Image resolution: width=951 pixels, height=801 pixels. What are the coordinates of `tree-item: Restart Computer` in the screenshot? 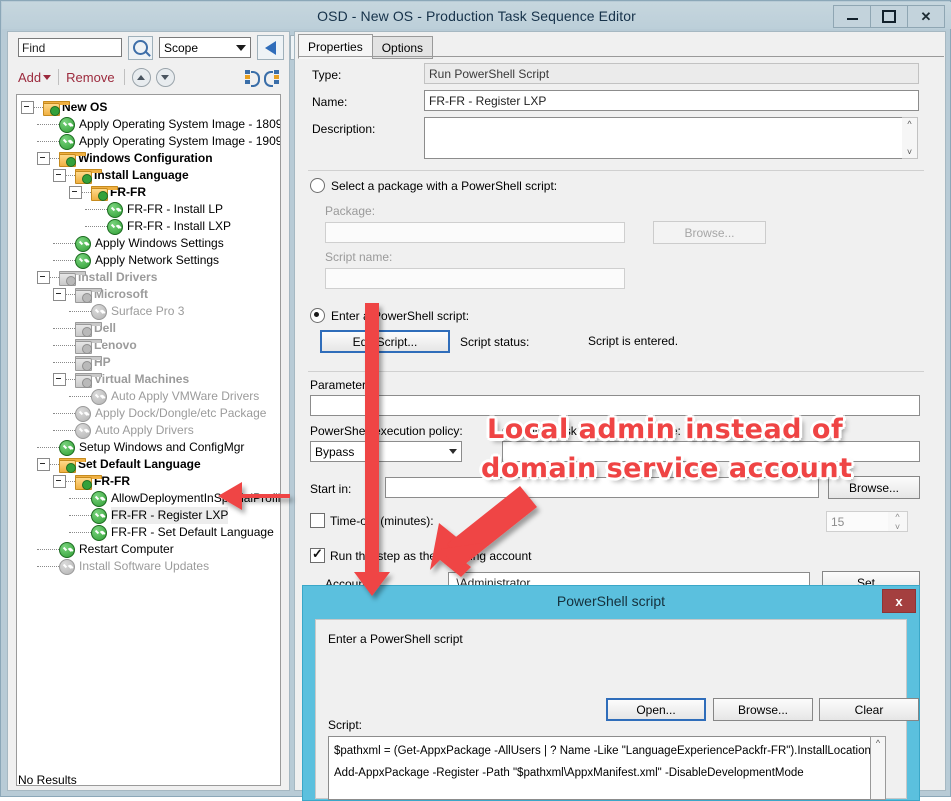 It's located at (148, 549).